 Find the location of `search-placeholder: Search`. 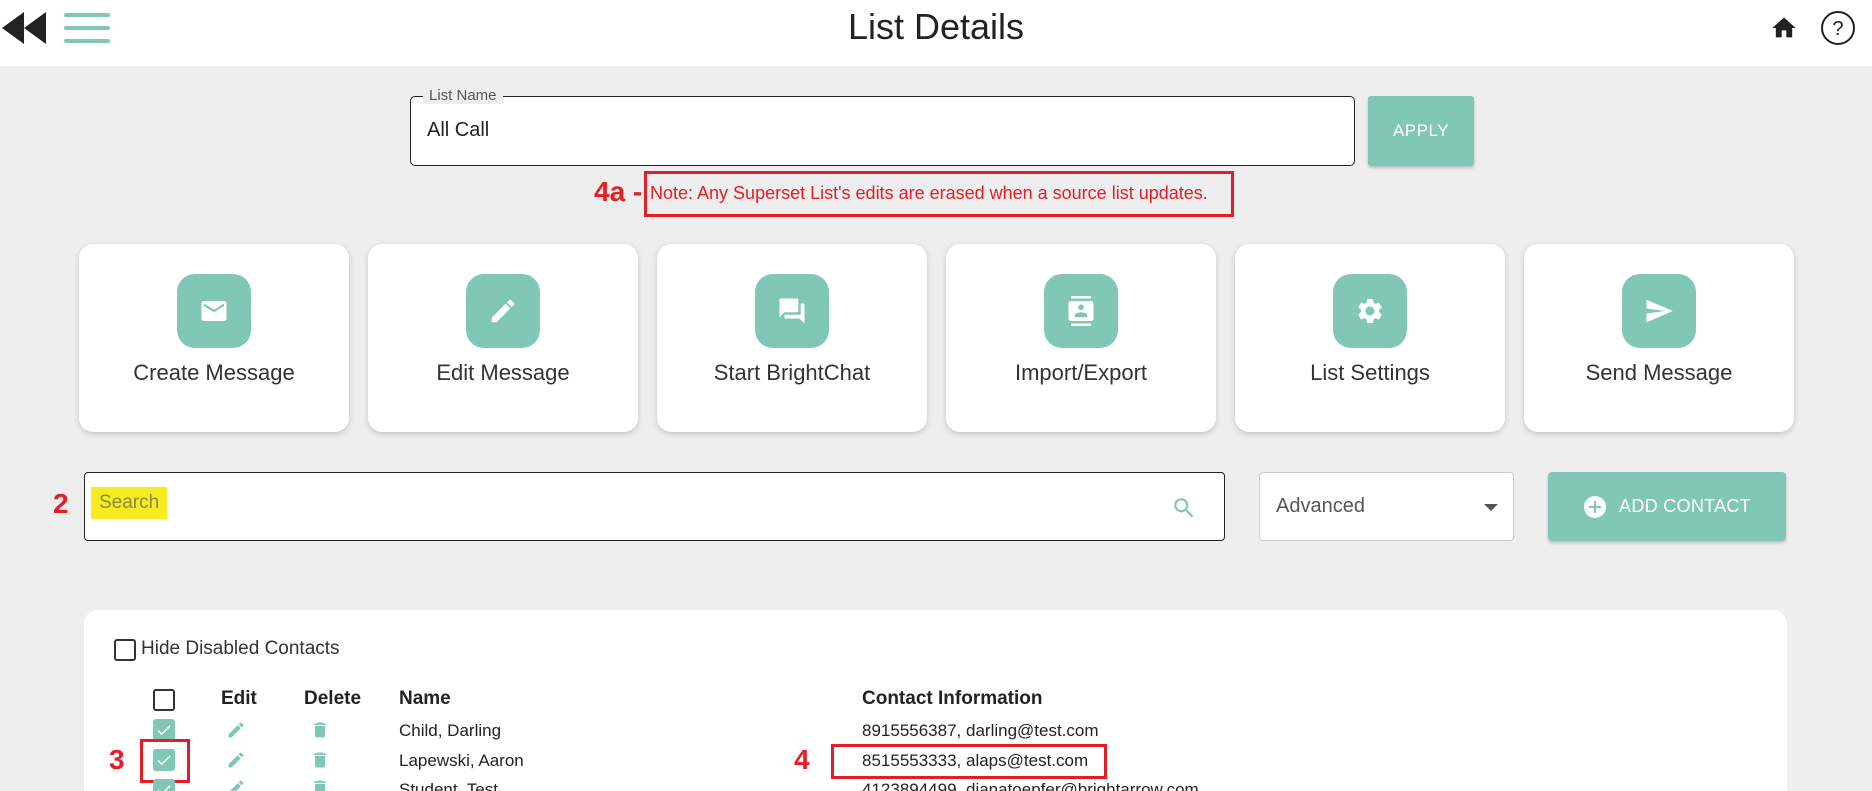

search-placeholder: Search is located at coordinates (129, 503).